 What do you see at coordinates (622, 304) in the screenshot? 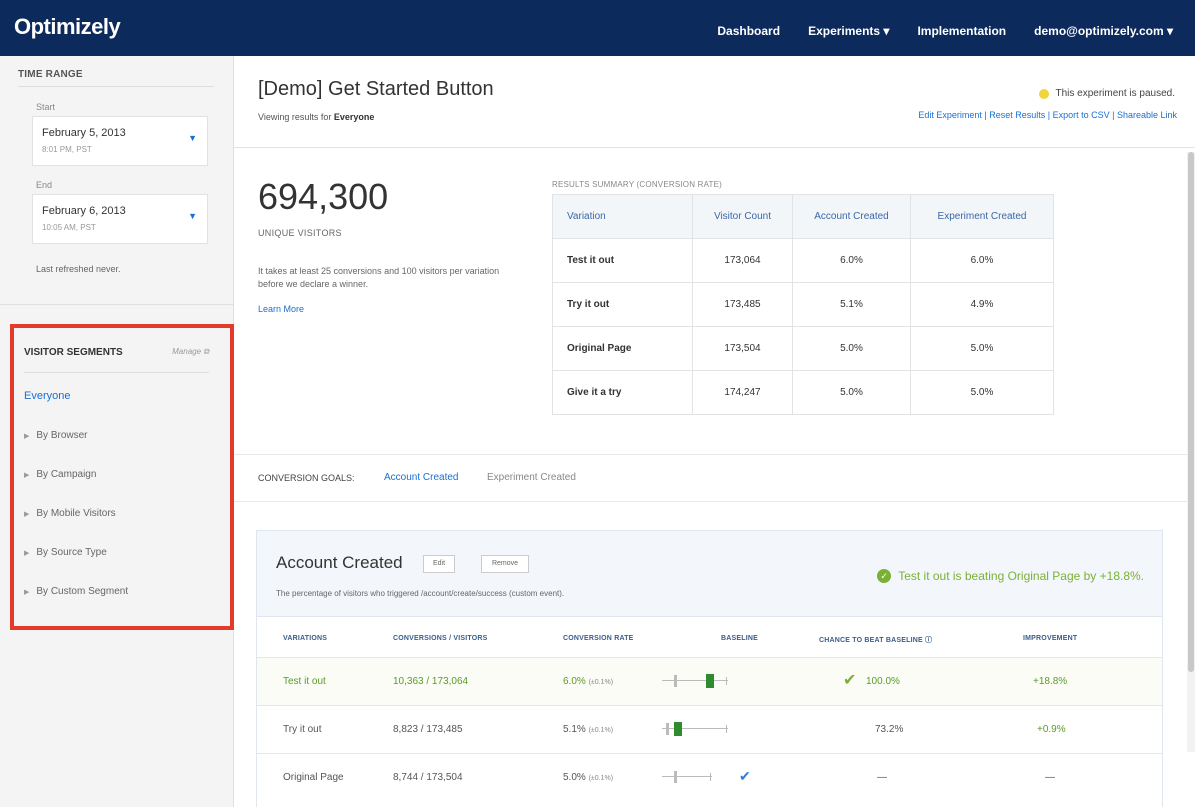
I see `cell: Try it out` at bounding box center [622, 304].